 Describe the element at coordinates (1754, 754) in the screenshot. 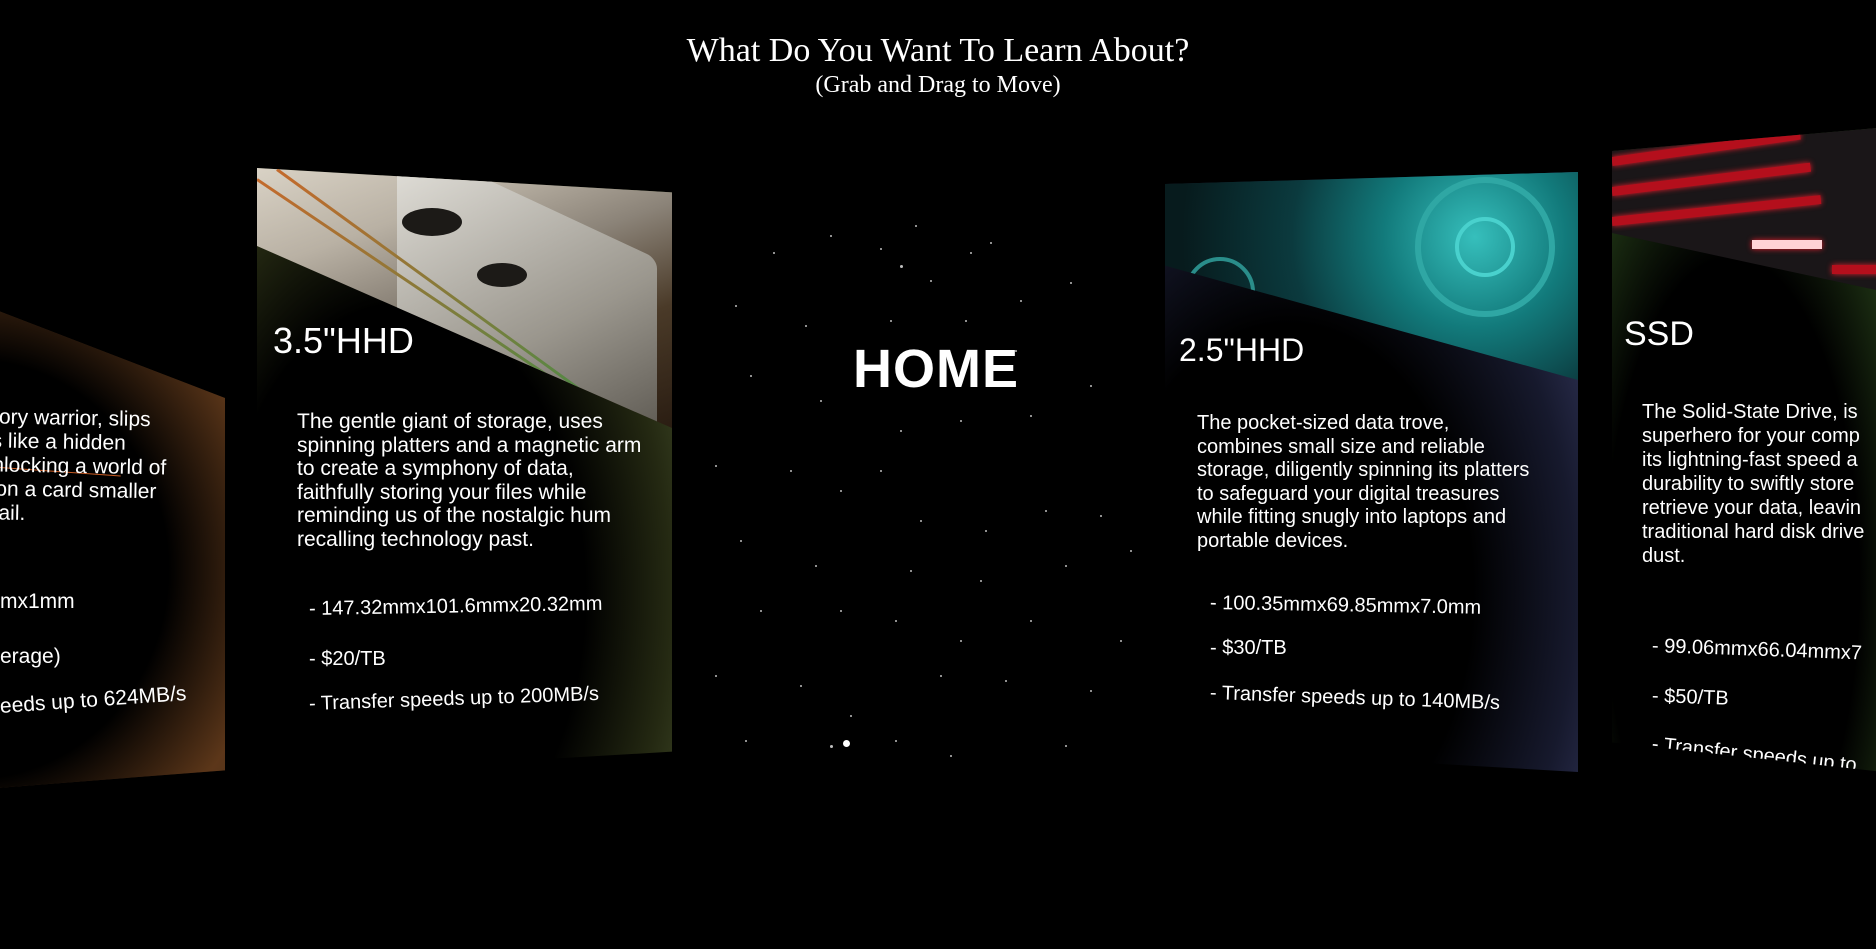

I see `spec-speed: - Transfer speeds up to` at that location.